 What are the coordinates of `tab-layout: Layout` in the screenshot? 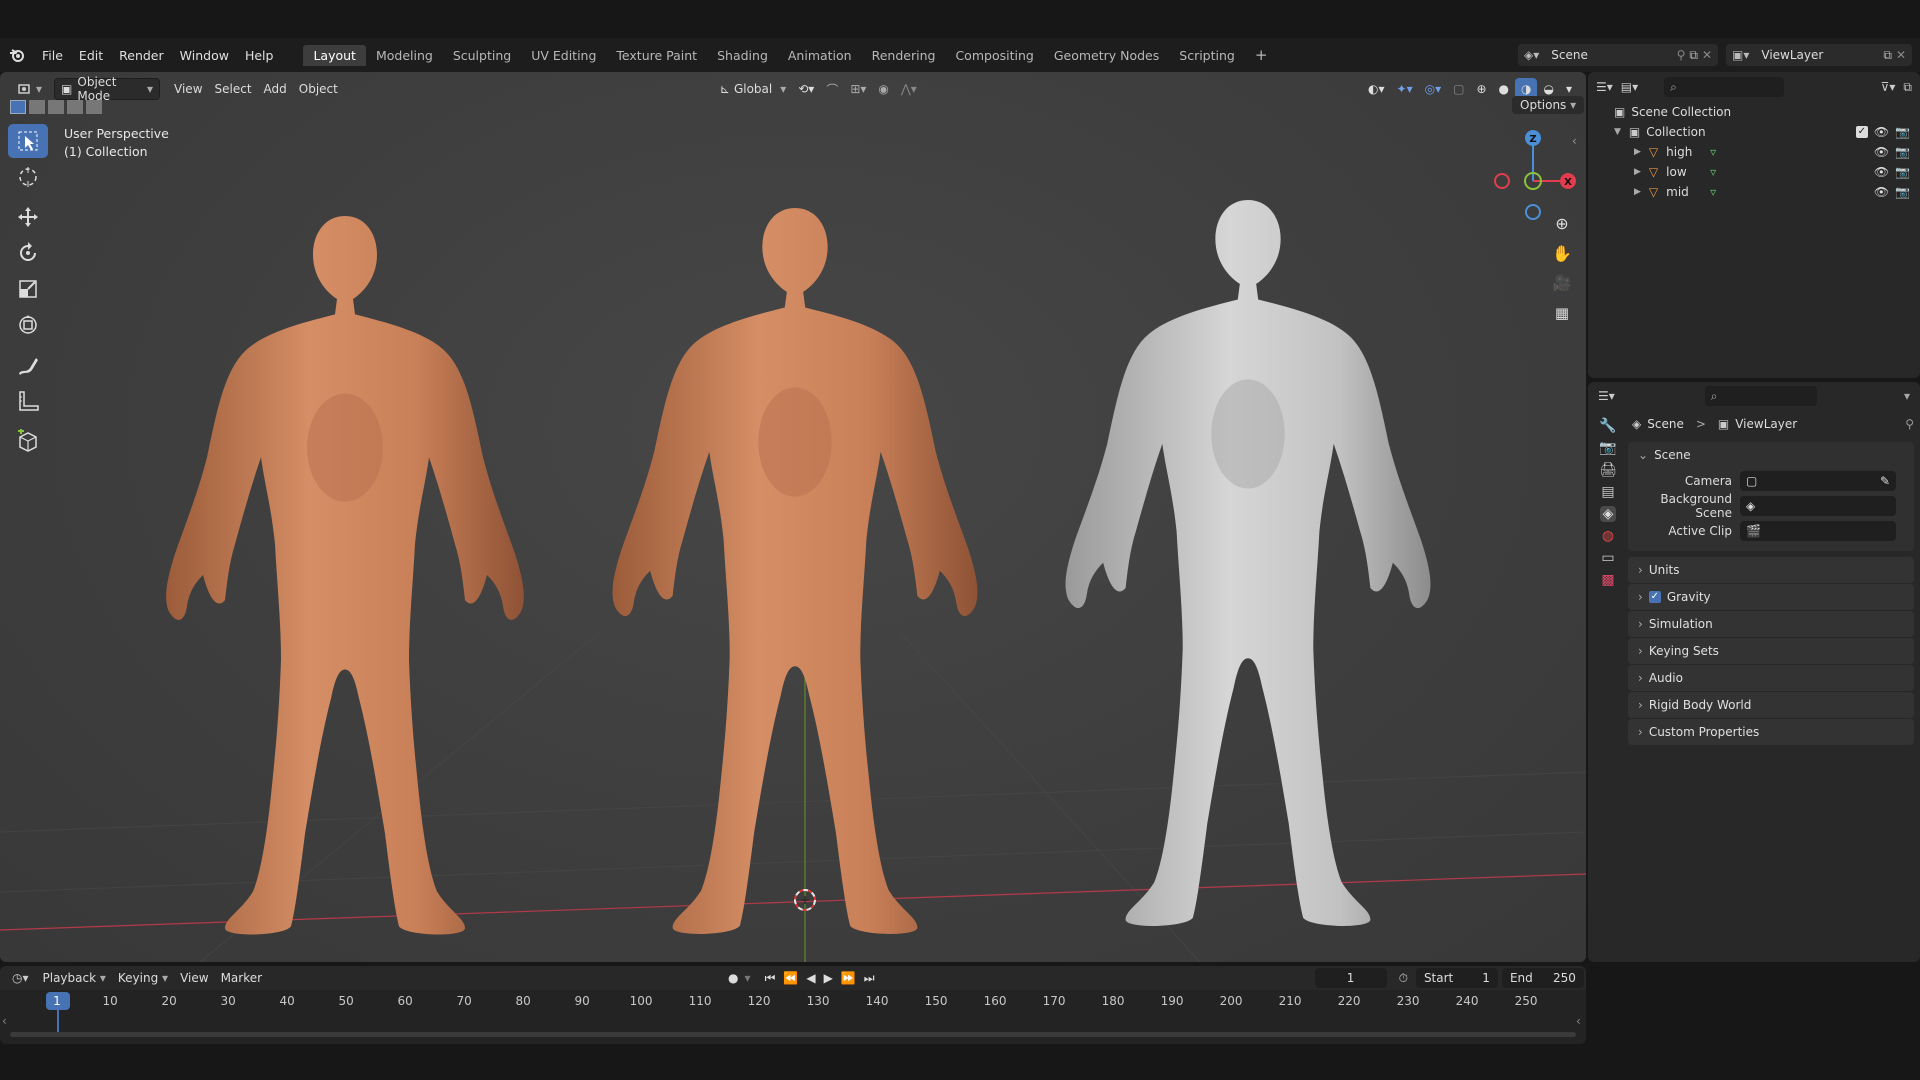 It's located at (334, 55).